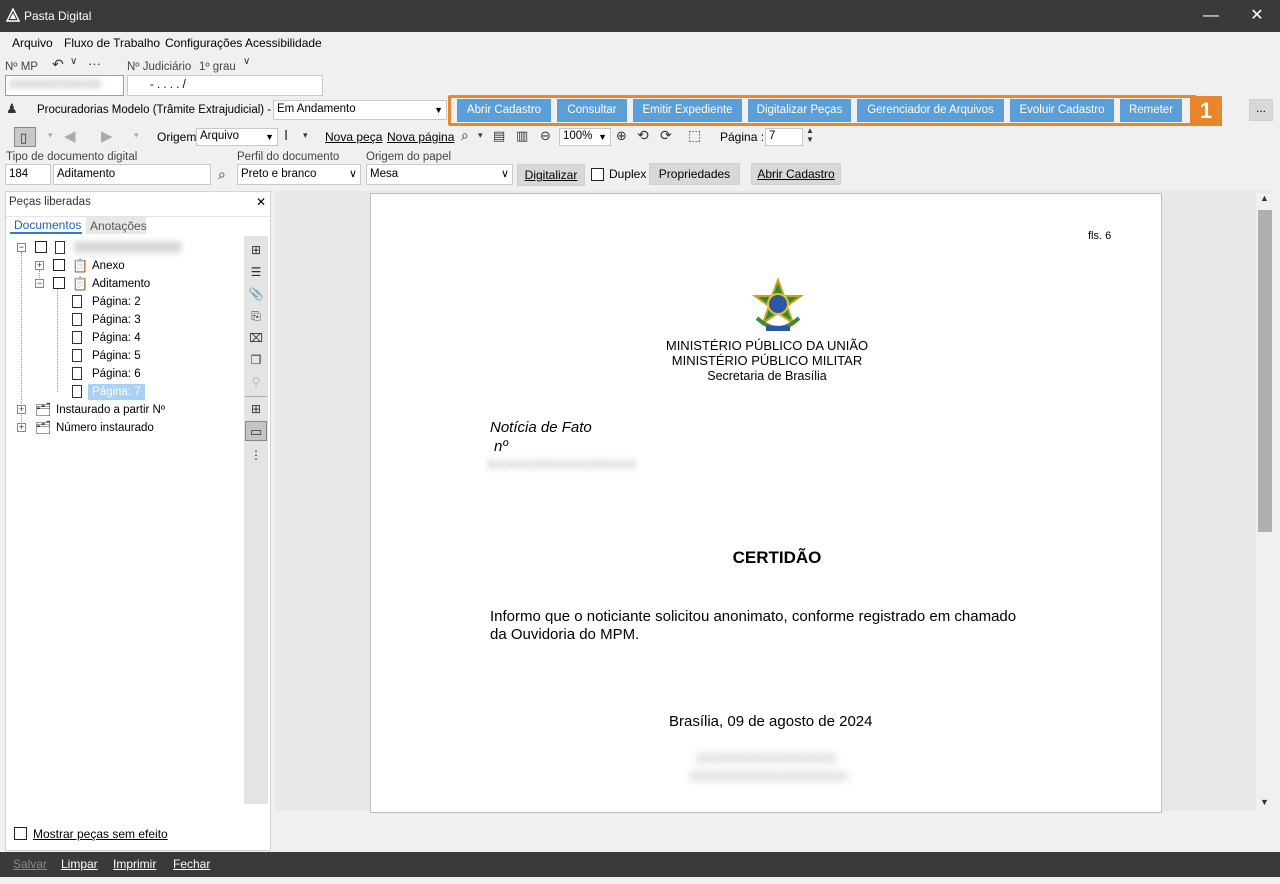 This screenshot has width=1280, height=884. I want to click on gerenciador-de-arquivos-button: Gerenciador de Arquivos, so click(930, 110).